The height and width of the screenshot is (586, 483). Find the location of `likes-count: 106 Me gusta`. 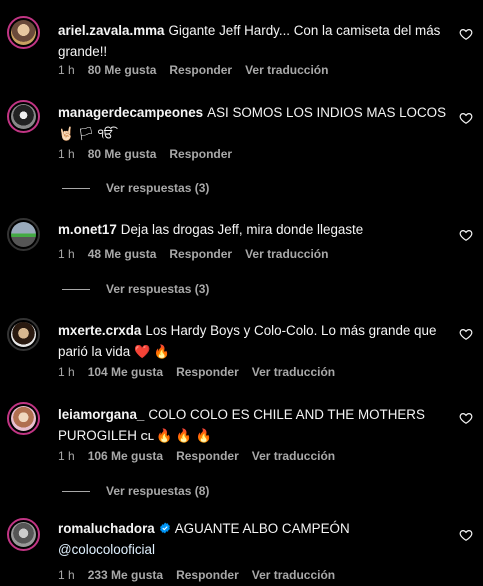

likes-count: 106 Me gusta is located at coordinates (125, 456).